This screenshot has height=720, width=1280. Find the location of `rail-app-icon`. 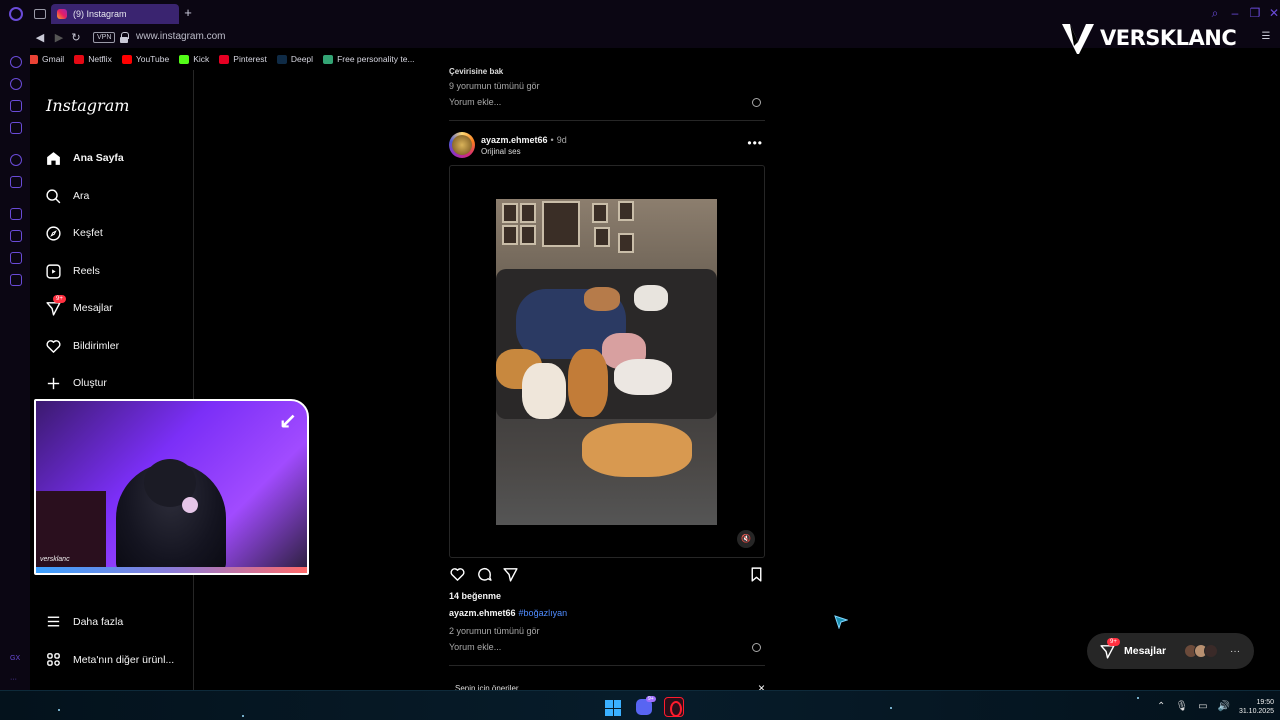

rail-app-icon is located at coordinates (16, 214).